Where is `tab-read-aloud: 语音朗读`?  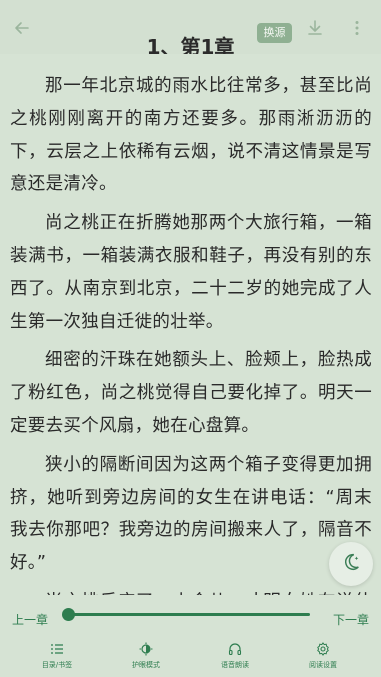
tab-read-aloud: 语音朗读 is located at coordinates (235, 656).